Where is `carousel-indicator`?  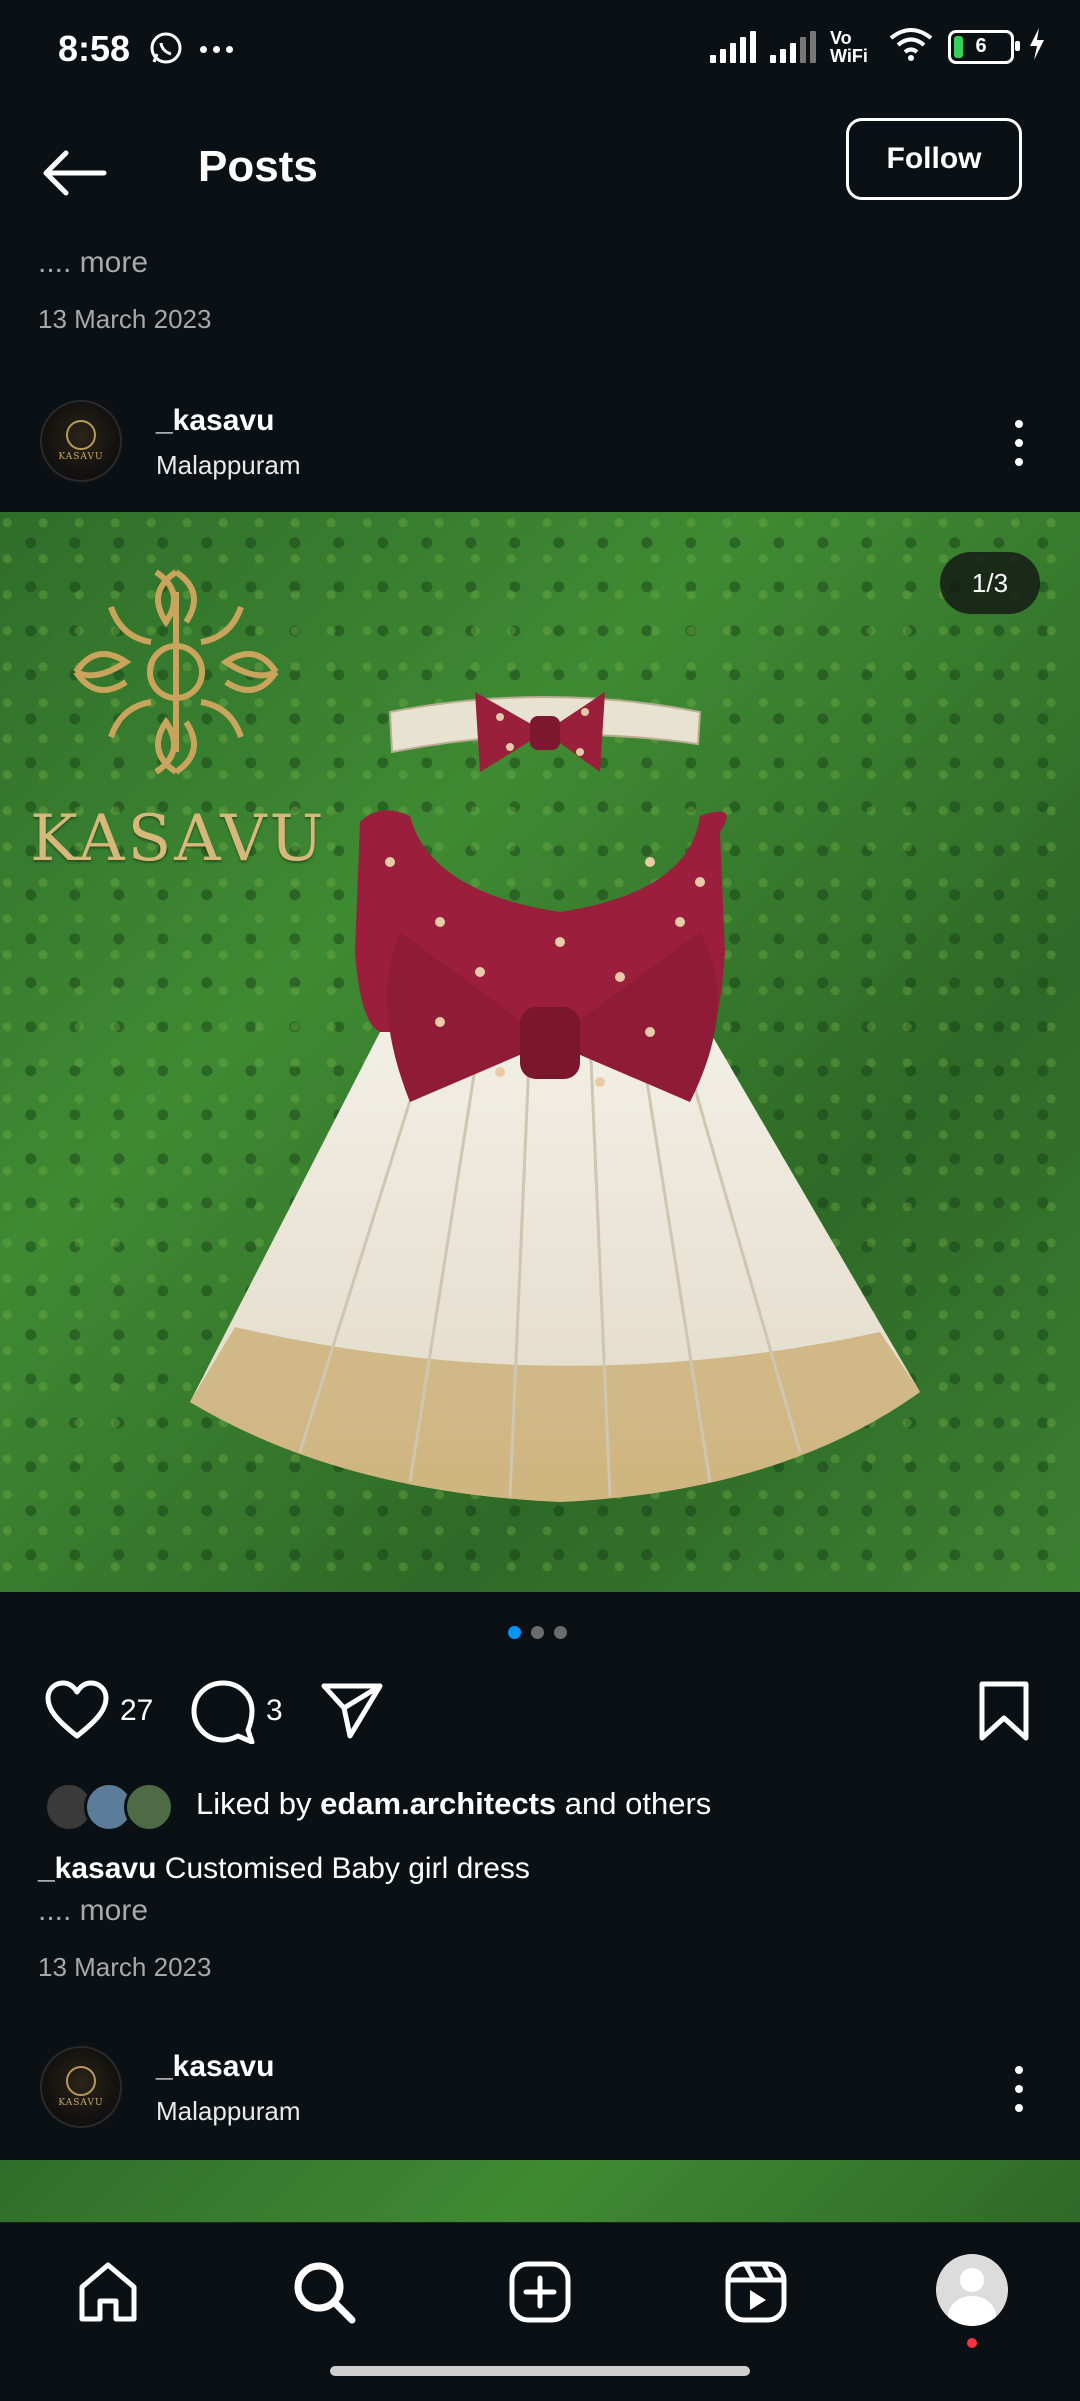
carousel-indicator is located at coordinates (537, 1632).